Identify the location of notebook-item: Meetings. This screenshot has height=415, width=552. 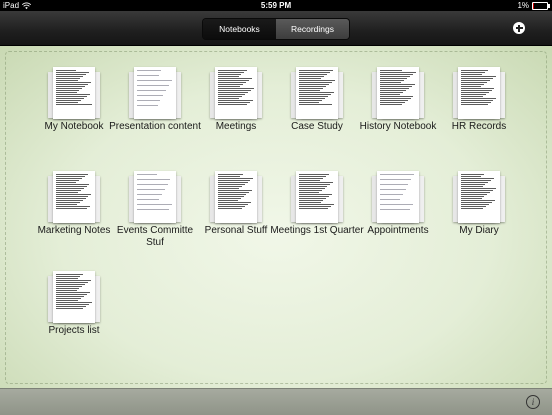
(236, 110).